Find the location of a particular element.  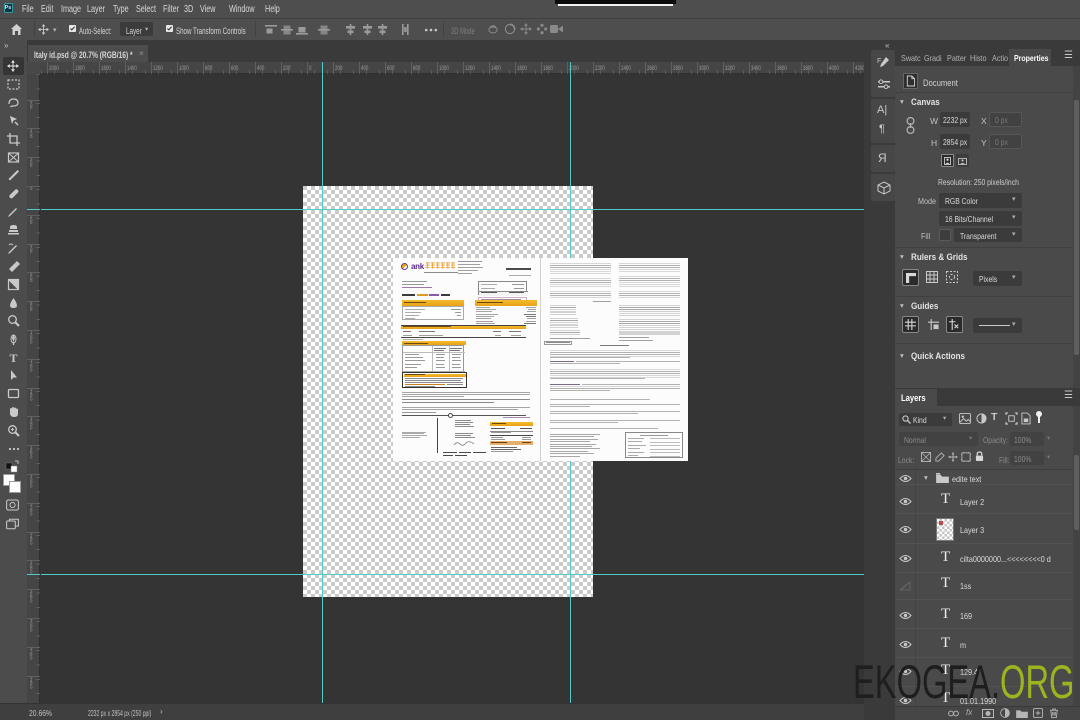

svg-text: T is located at coordinates (14, 358).